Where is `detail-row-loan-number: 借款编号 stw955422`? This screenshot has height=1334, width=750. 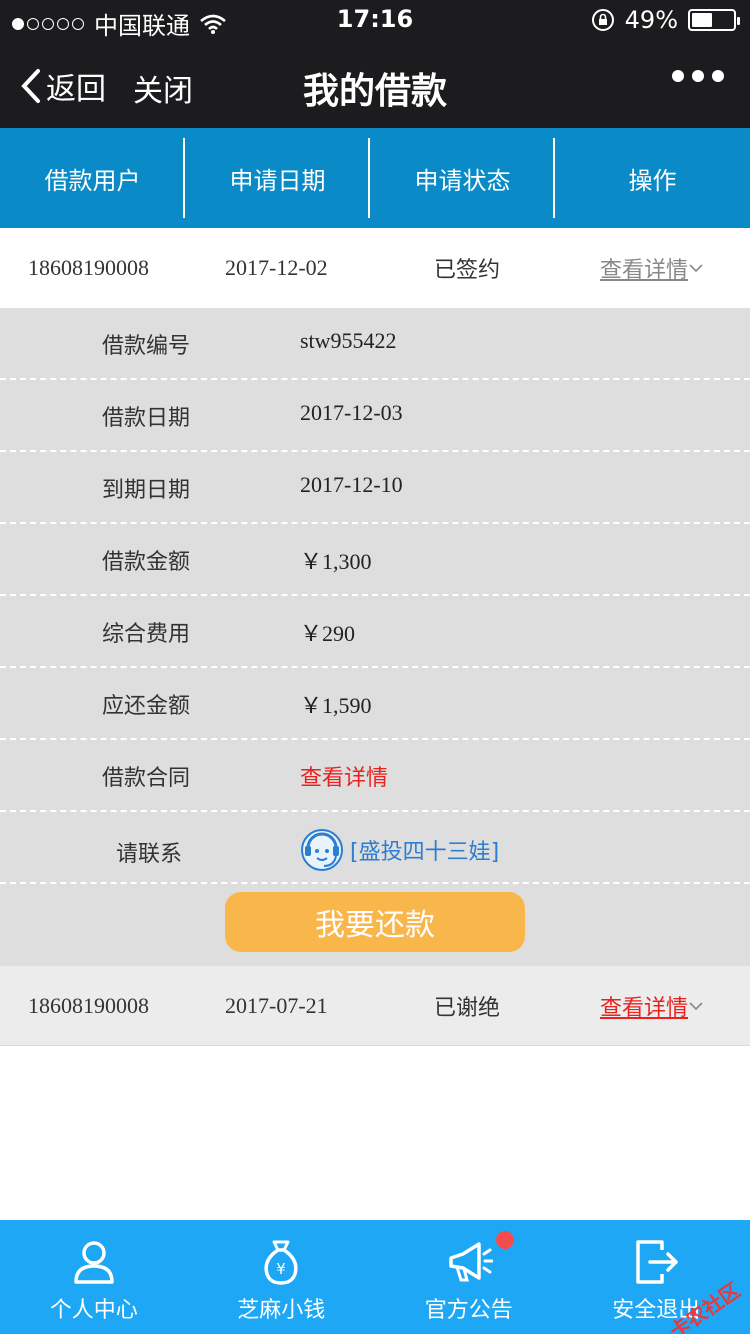
detail-row-loan-number: 借款编号 stw955422 is located at coordinates (375, 344).